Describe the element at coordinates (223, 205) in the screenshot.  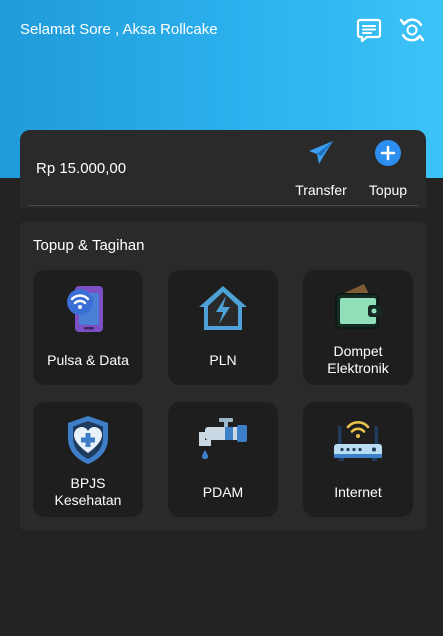
I see `divider` at that location.